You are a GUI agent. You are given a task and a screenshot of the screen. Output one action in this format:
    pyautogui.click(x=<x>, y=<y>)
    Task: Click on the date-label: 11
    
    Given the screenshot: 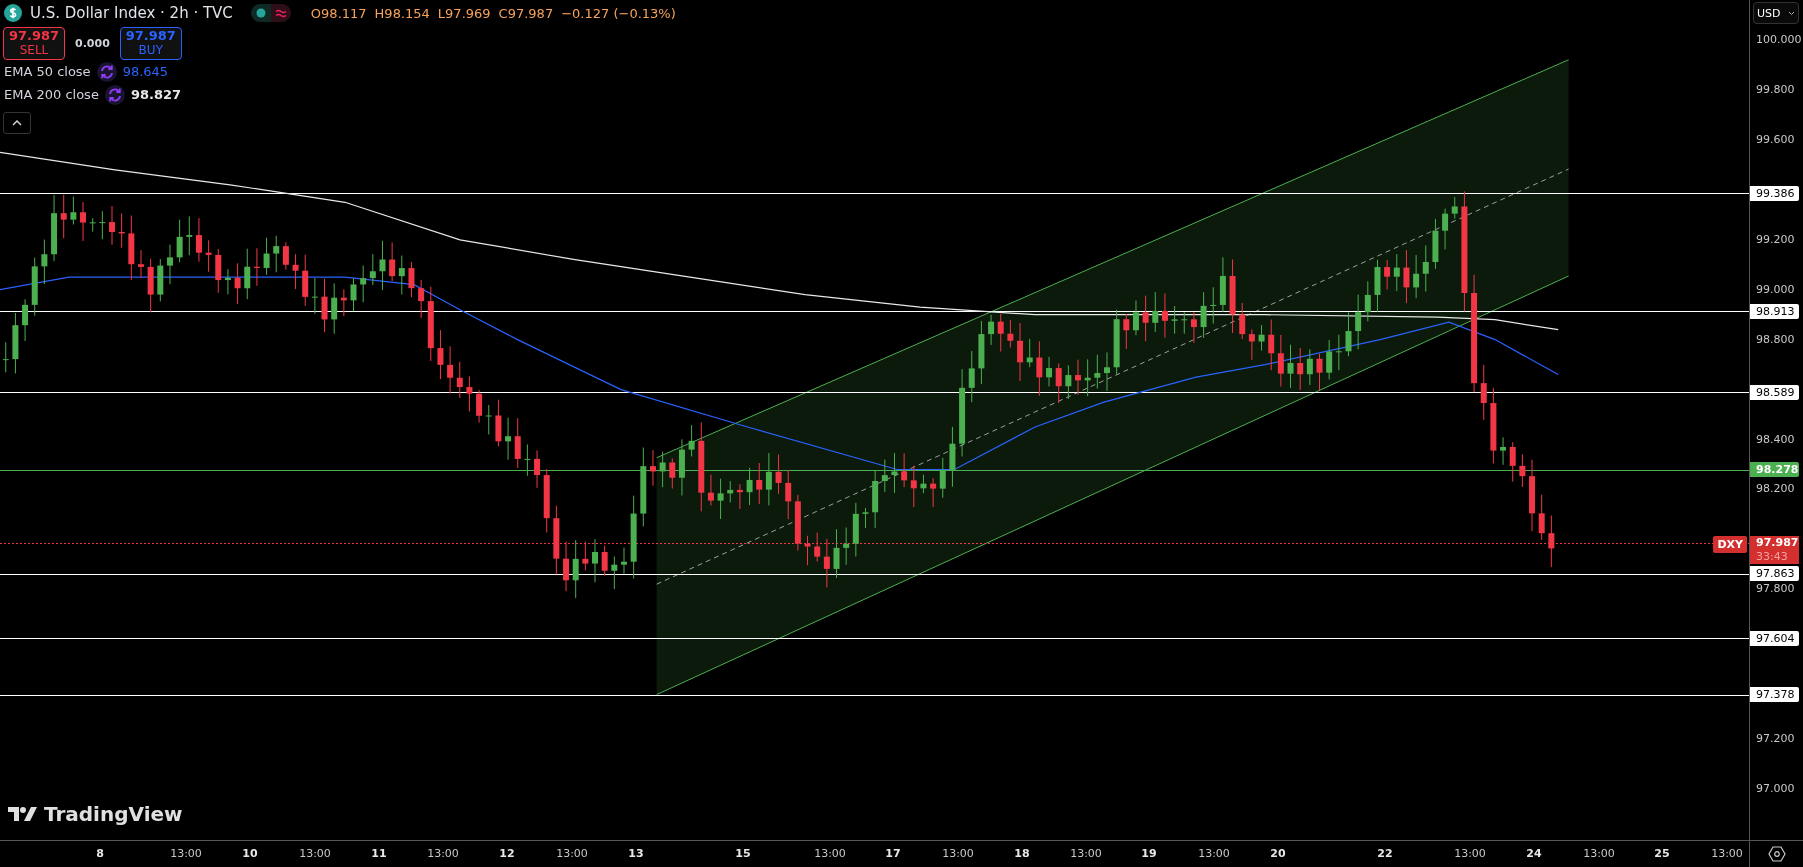 What is the action you would take?
    pyautogui.click(x=379, y=854)
    